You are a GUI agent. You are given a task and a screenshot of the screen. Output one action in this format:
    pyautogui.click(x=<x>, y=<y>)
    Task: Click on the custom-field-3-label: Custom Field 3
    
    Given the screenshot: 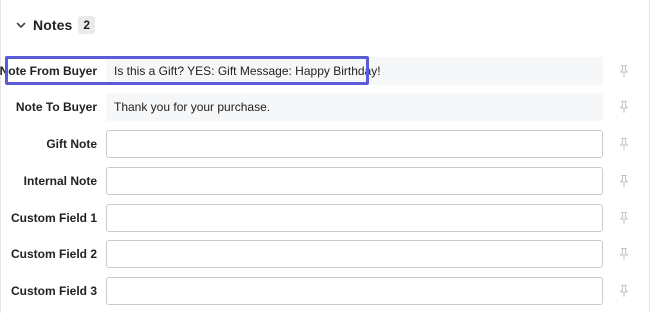 What is the action you would take?
    pyautogui.click(x=53, y=291)
    